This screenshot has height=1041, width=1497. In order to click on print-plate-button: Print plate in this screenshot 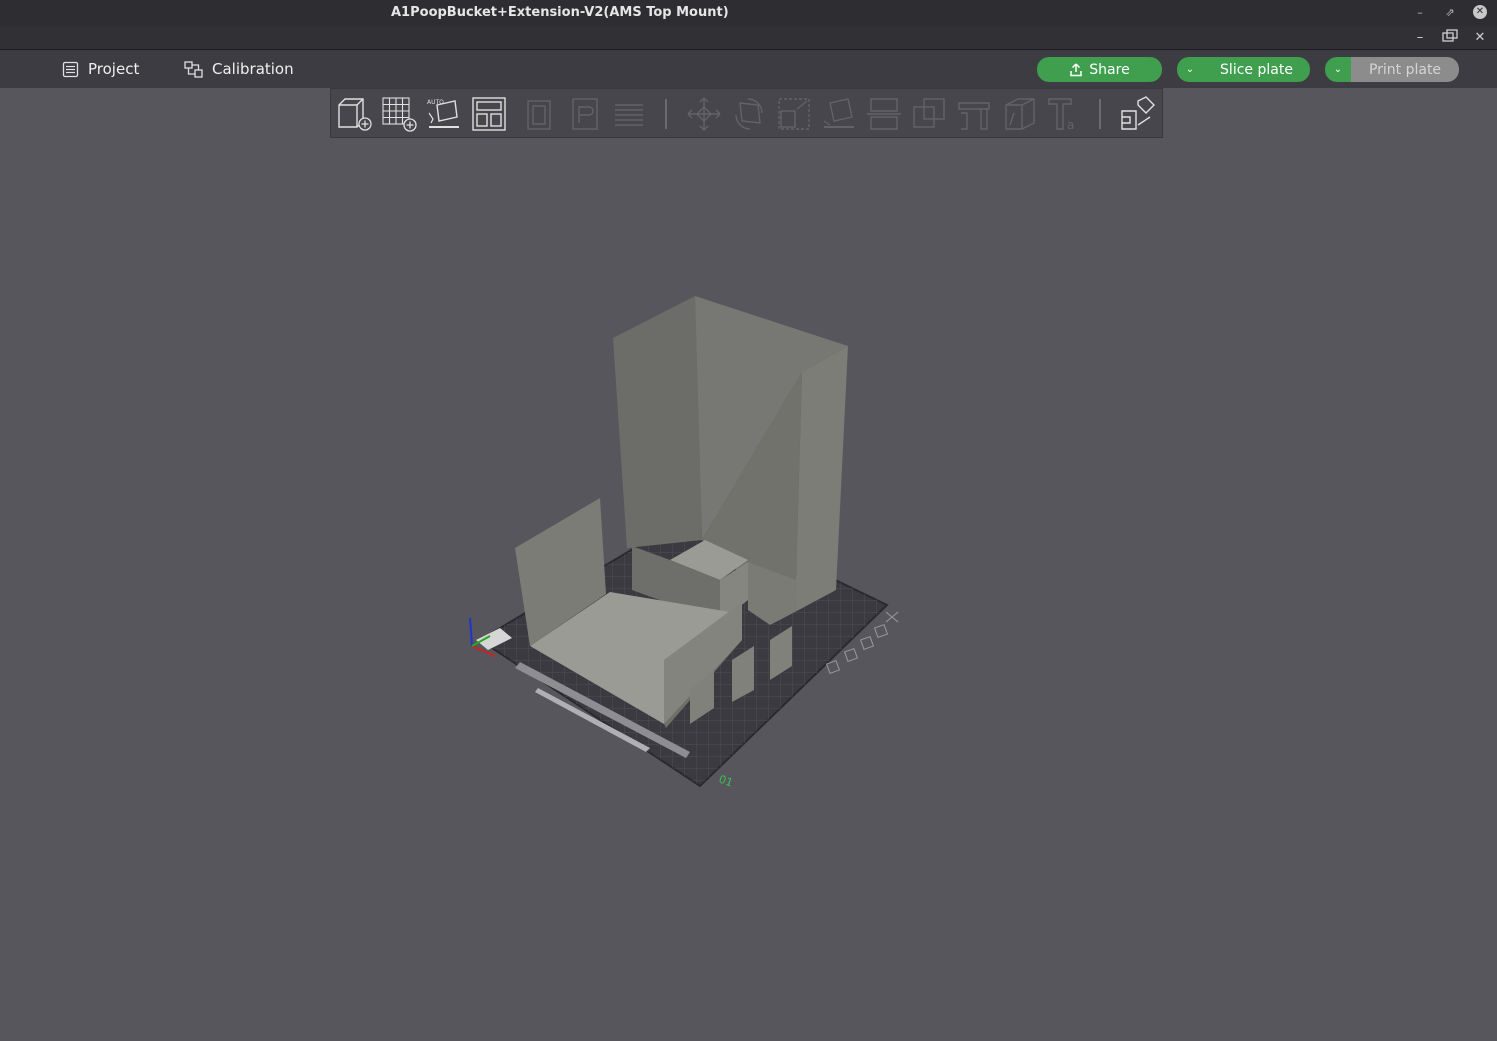, I will do `click(1405, 69)`.